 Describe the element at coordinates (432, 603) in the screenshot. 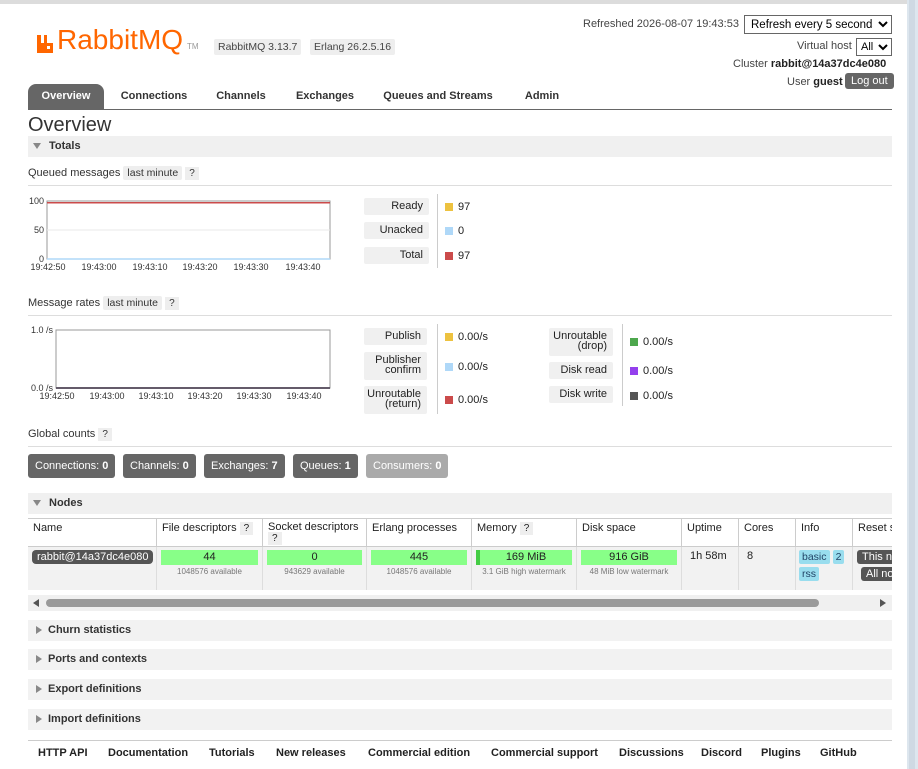

I see `scrollbar-thumb` at that location.